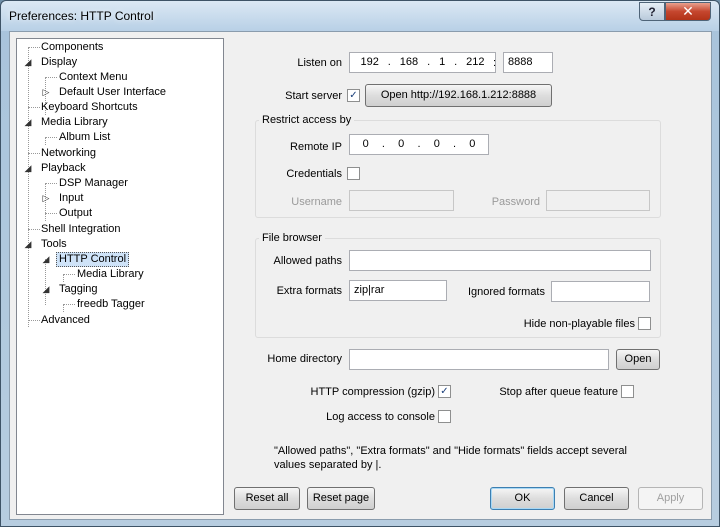  What do you see at coordinates (688, 11) in the screenshot?
I see `close-button: ✕` at bounding box center [688, 11].